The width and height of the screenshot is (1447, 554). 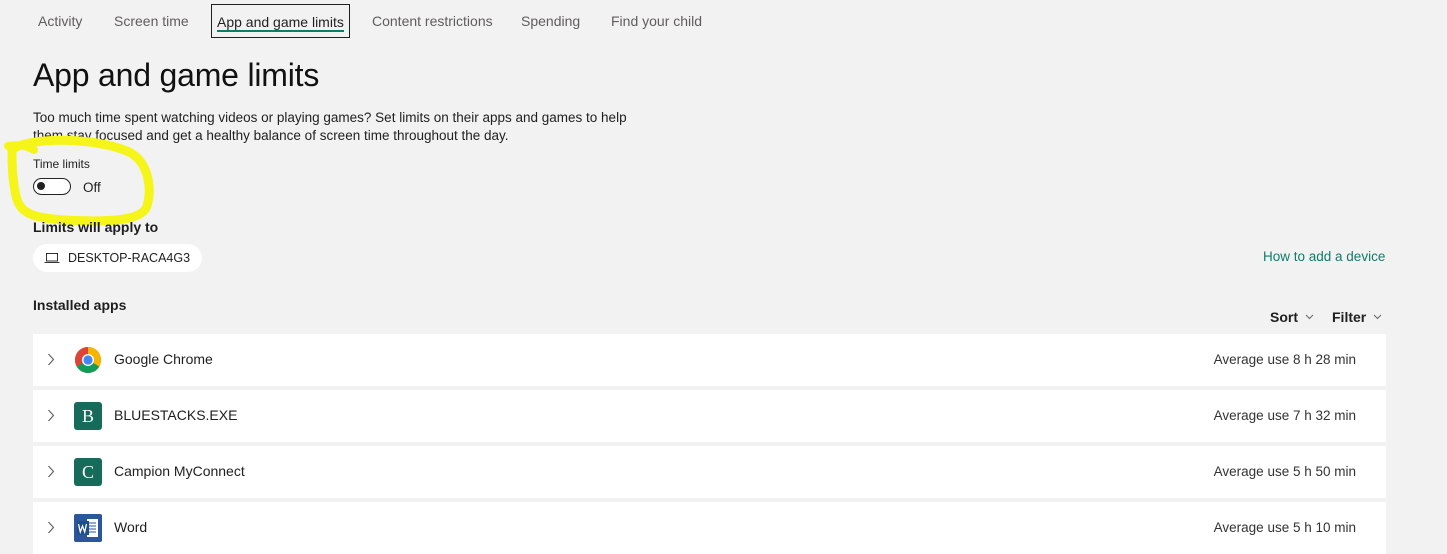 What do you see at coordinates (79, 180) in the screenshot?
I see `yellow-highlight-annotation` at bounding box center [79, 180].